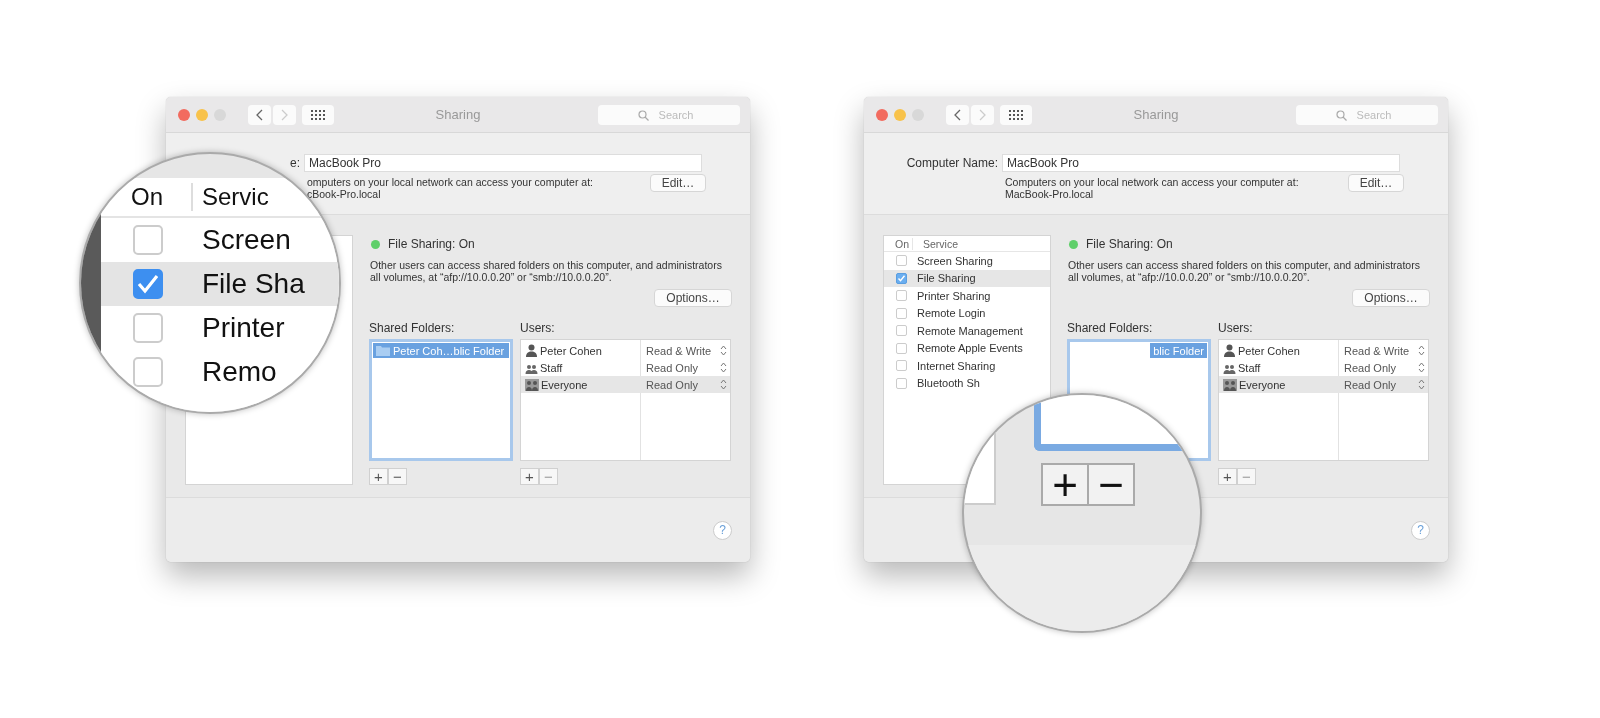  What do you see at coordinates (1050, 194) in the screenshot?
I see `network-note: MacBook-Pro.local` at bounding box center [1050, 194].